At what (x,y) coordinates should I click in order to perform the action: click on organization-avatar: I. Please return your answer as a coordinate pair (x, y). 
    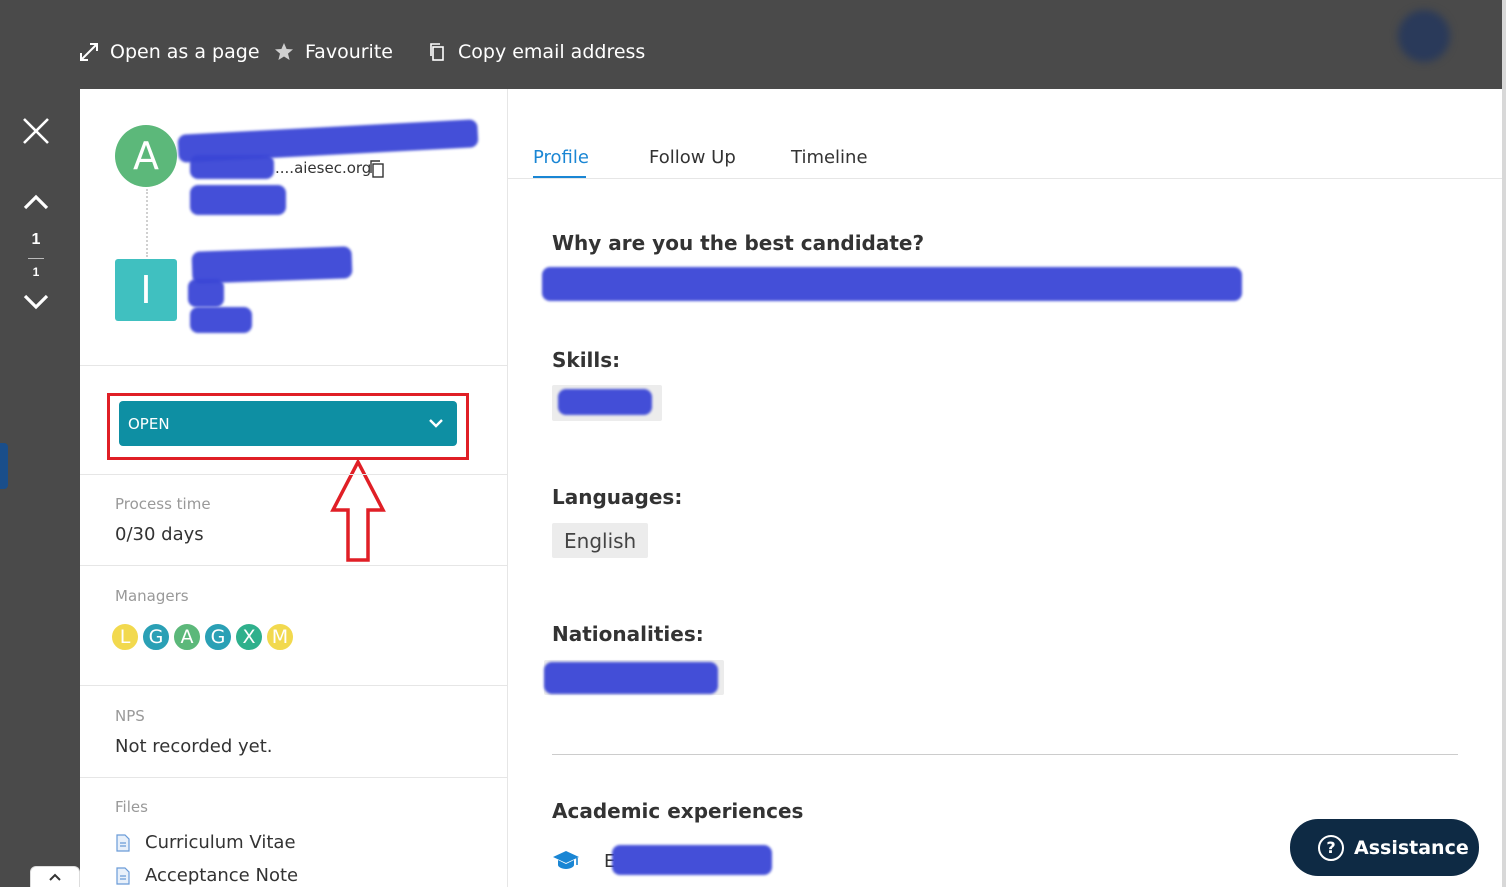
    Looking at the image, I should click on (146, 290).